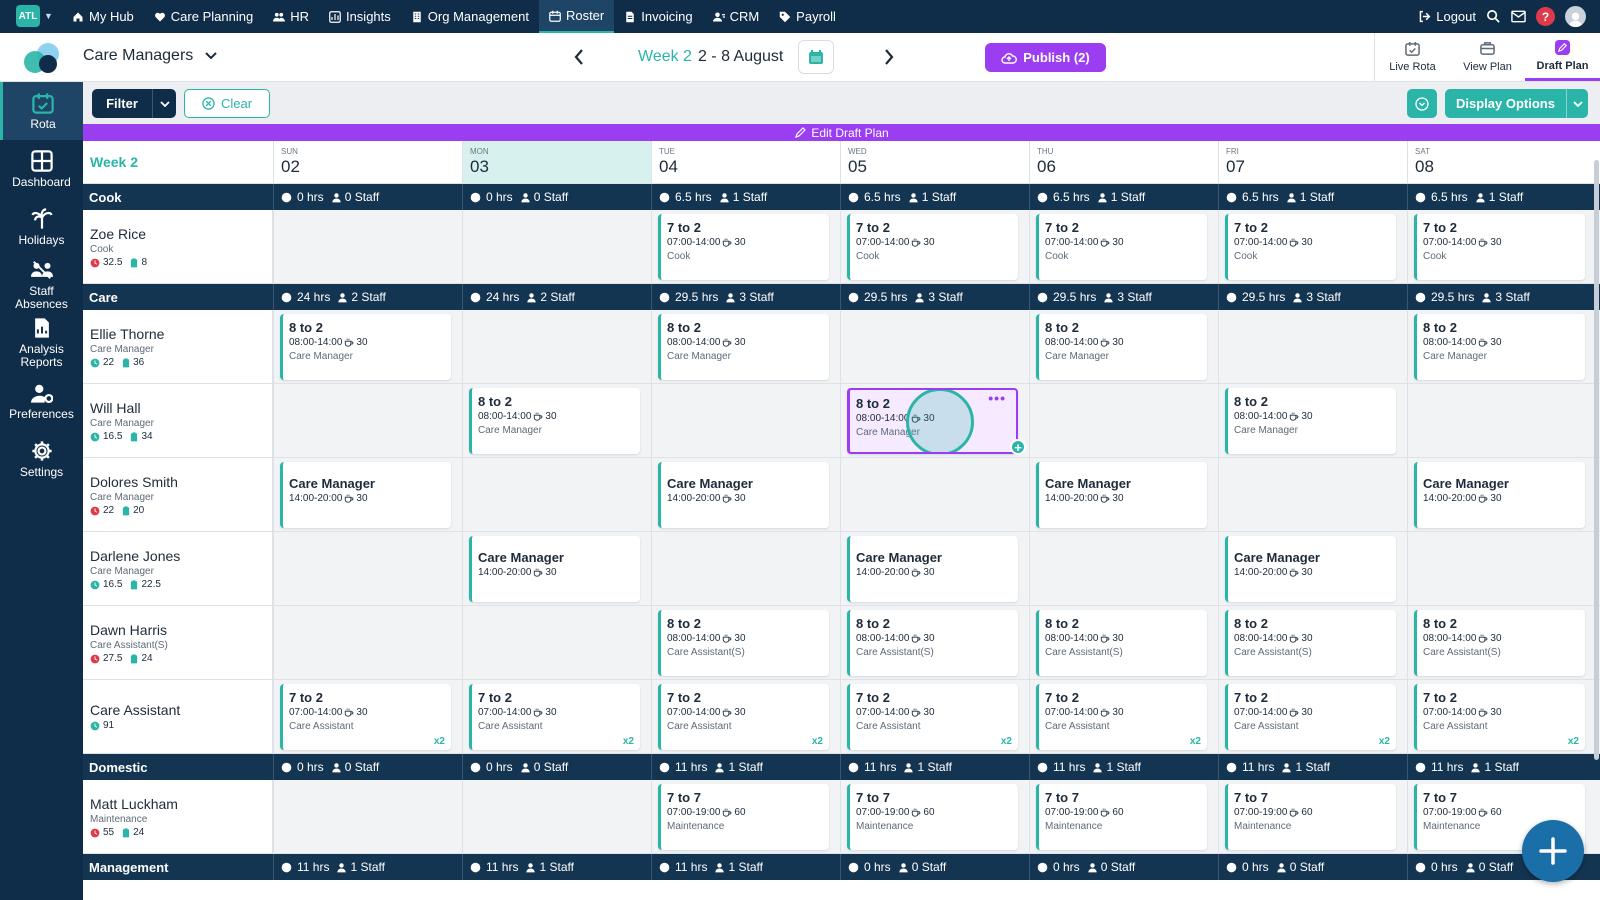 The width and height of the screenshot is (1600, 900). What do you see at coordinates (1312, 162) in the screenshot?
I see `day-header-fri: FRI 07` at bounding box center [1312, 162].